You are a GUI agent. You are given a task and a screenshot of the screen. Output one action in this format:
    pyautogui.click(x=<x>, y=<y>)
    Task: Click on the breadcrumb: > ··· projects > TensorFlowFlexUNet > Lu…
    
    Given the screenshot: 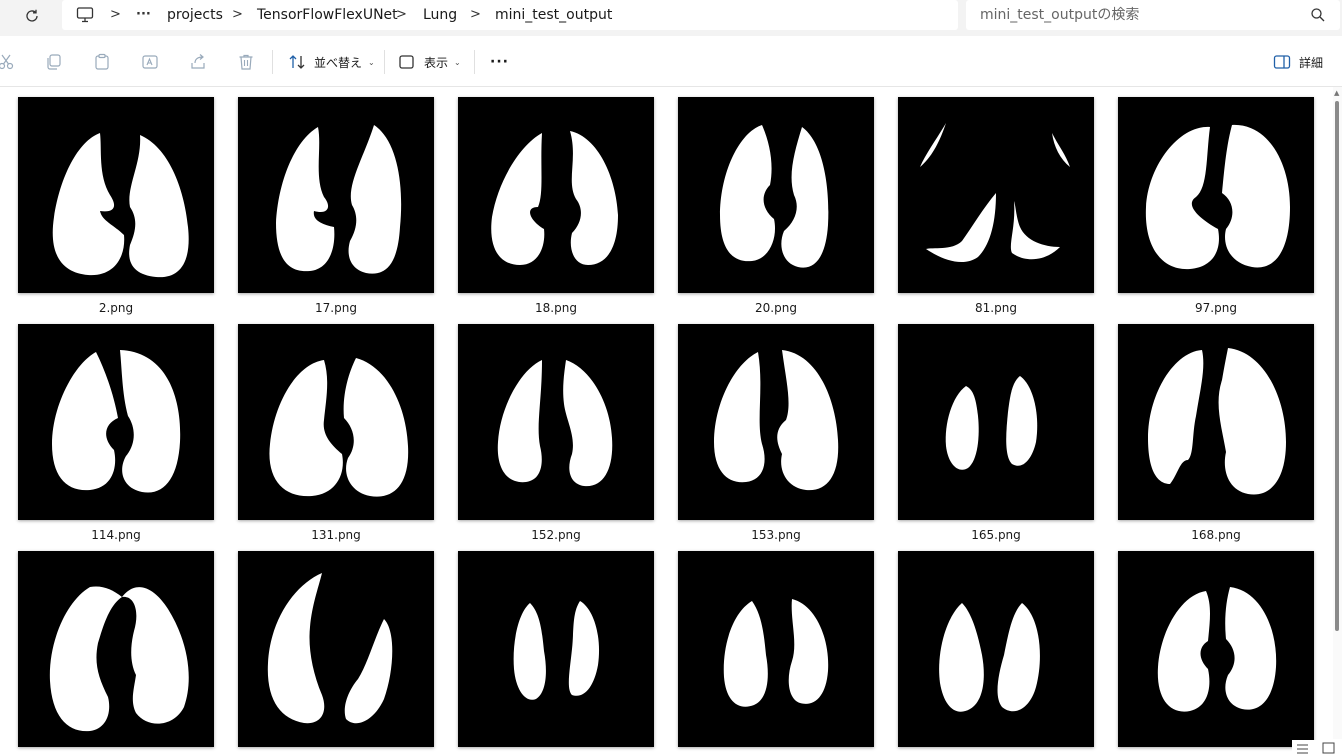 What is the action you would take?
    pyautogui.click(x=510, y=15)
    